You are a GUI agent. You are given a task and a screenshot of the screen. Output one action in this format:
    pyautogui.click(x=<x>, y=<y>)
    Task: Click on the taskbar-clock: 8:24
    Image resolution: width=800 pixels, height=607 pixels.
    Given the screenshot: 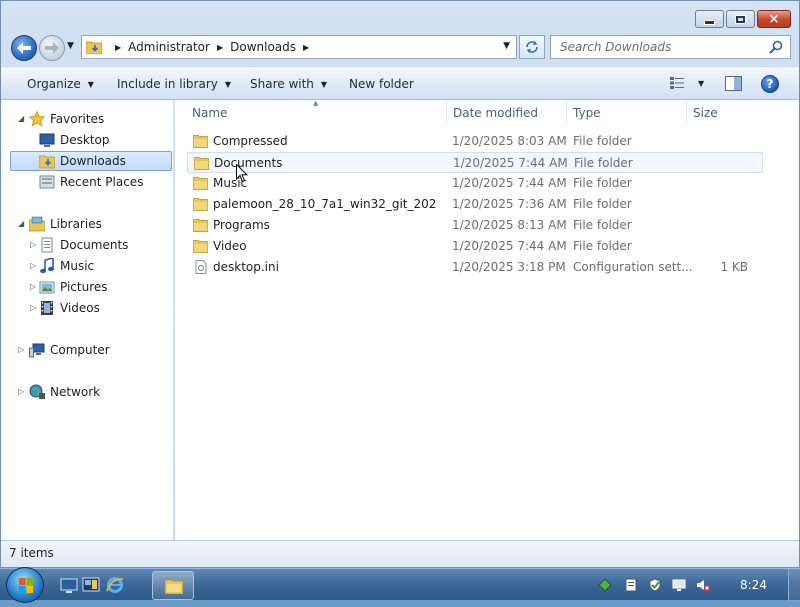 What is the action you would take?
    pyautogui.click(x=753, y=585)
    